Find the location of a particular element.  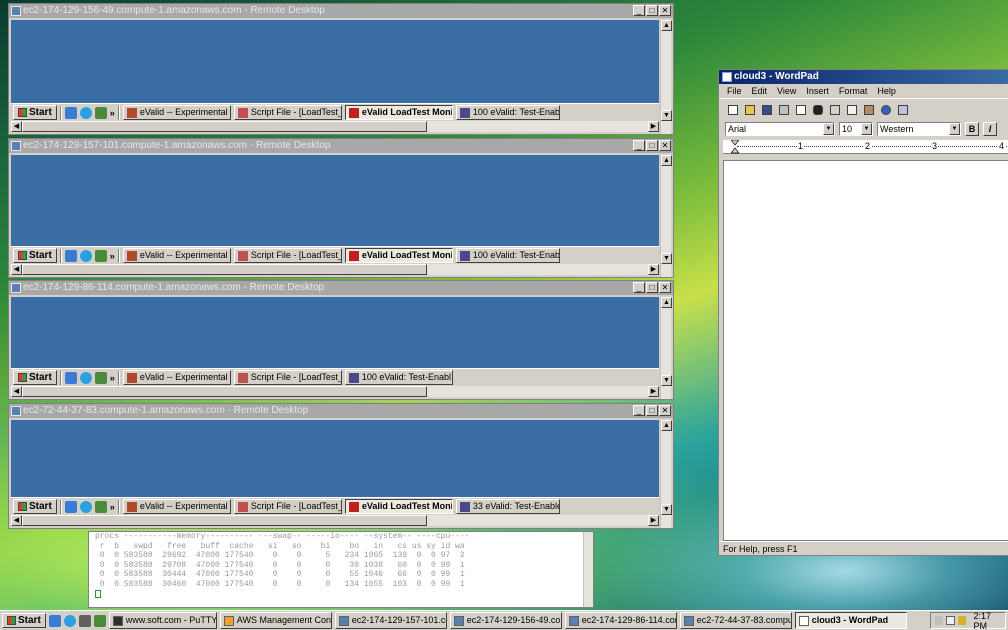

wordpad-titlebar: cloud3 - WordPad is located at coordinates (863, 77).